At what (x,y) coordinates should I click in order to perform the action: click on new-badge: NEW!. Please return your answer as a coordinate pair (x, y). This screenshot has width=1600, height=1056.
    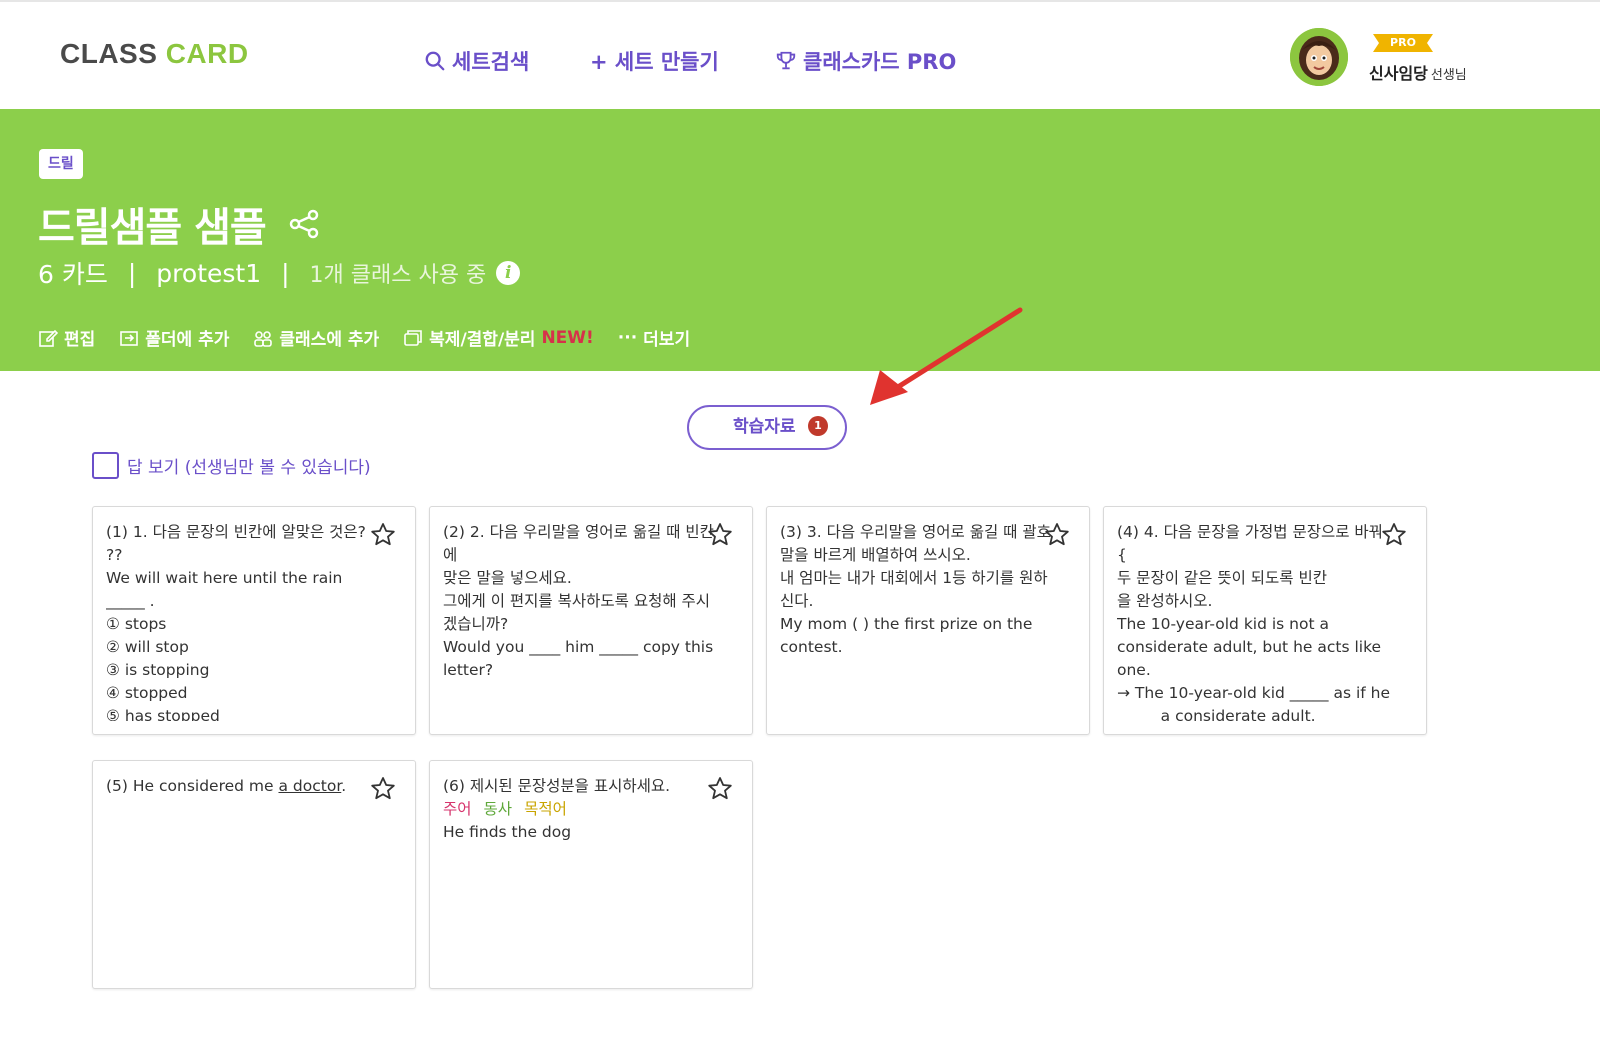
    Looking at the image, I should click on (567, 337).